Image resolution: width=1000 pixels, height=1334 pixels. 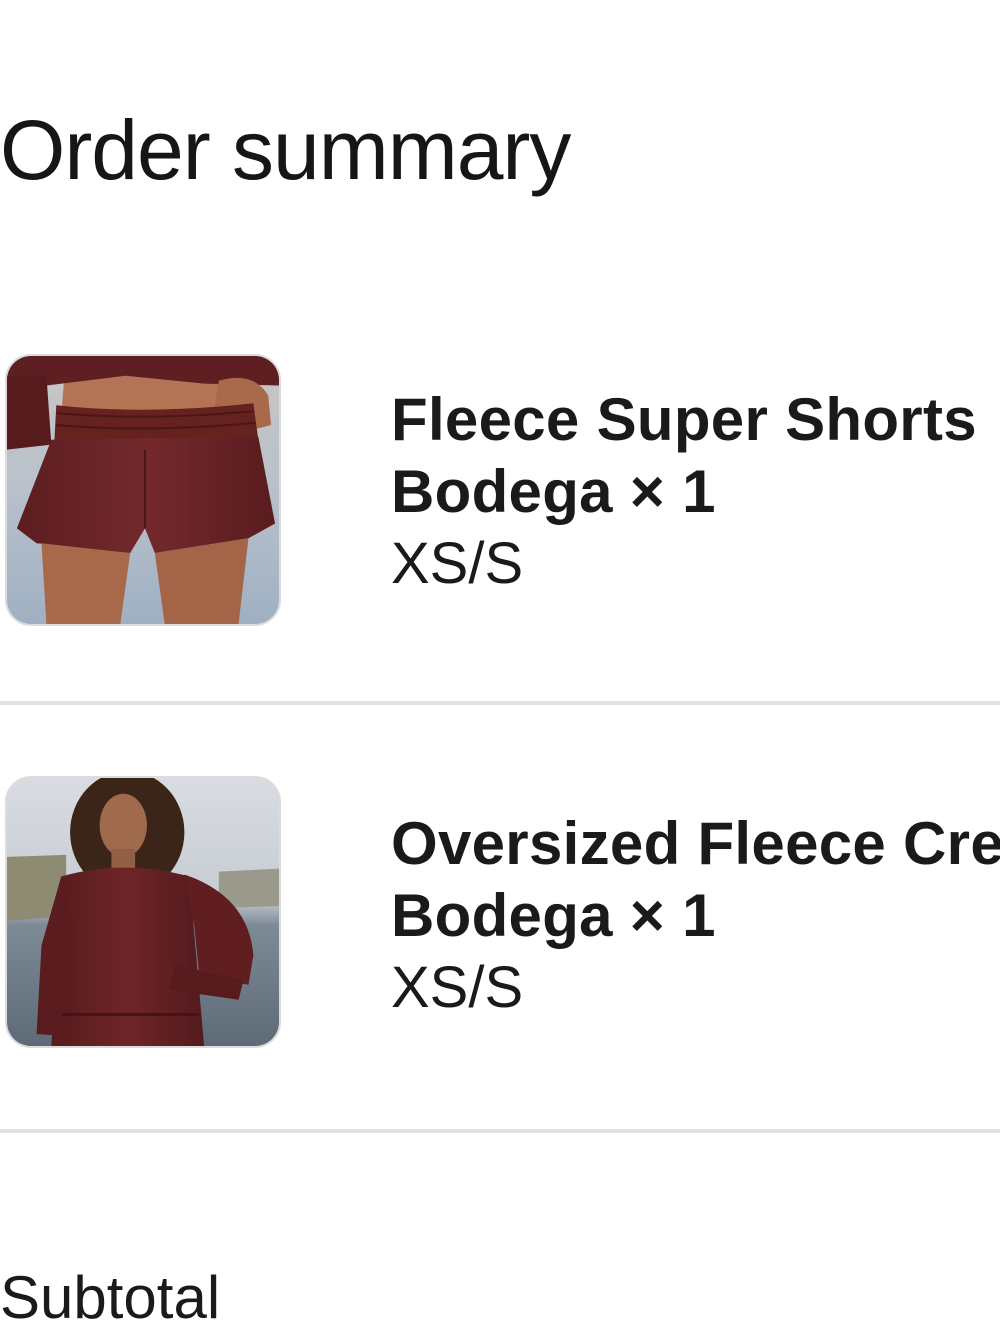 What do you see at coordinates (285, 150) in the screenshot?
I see `page-title: Order summary` at bounding box center [285, 150].